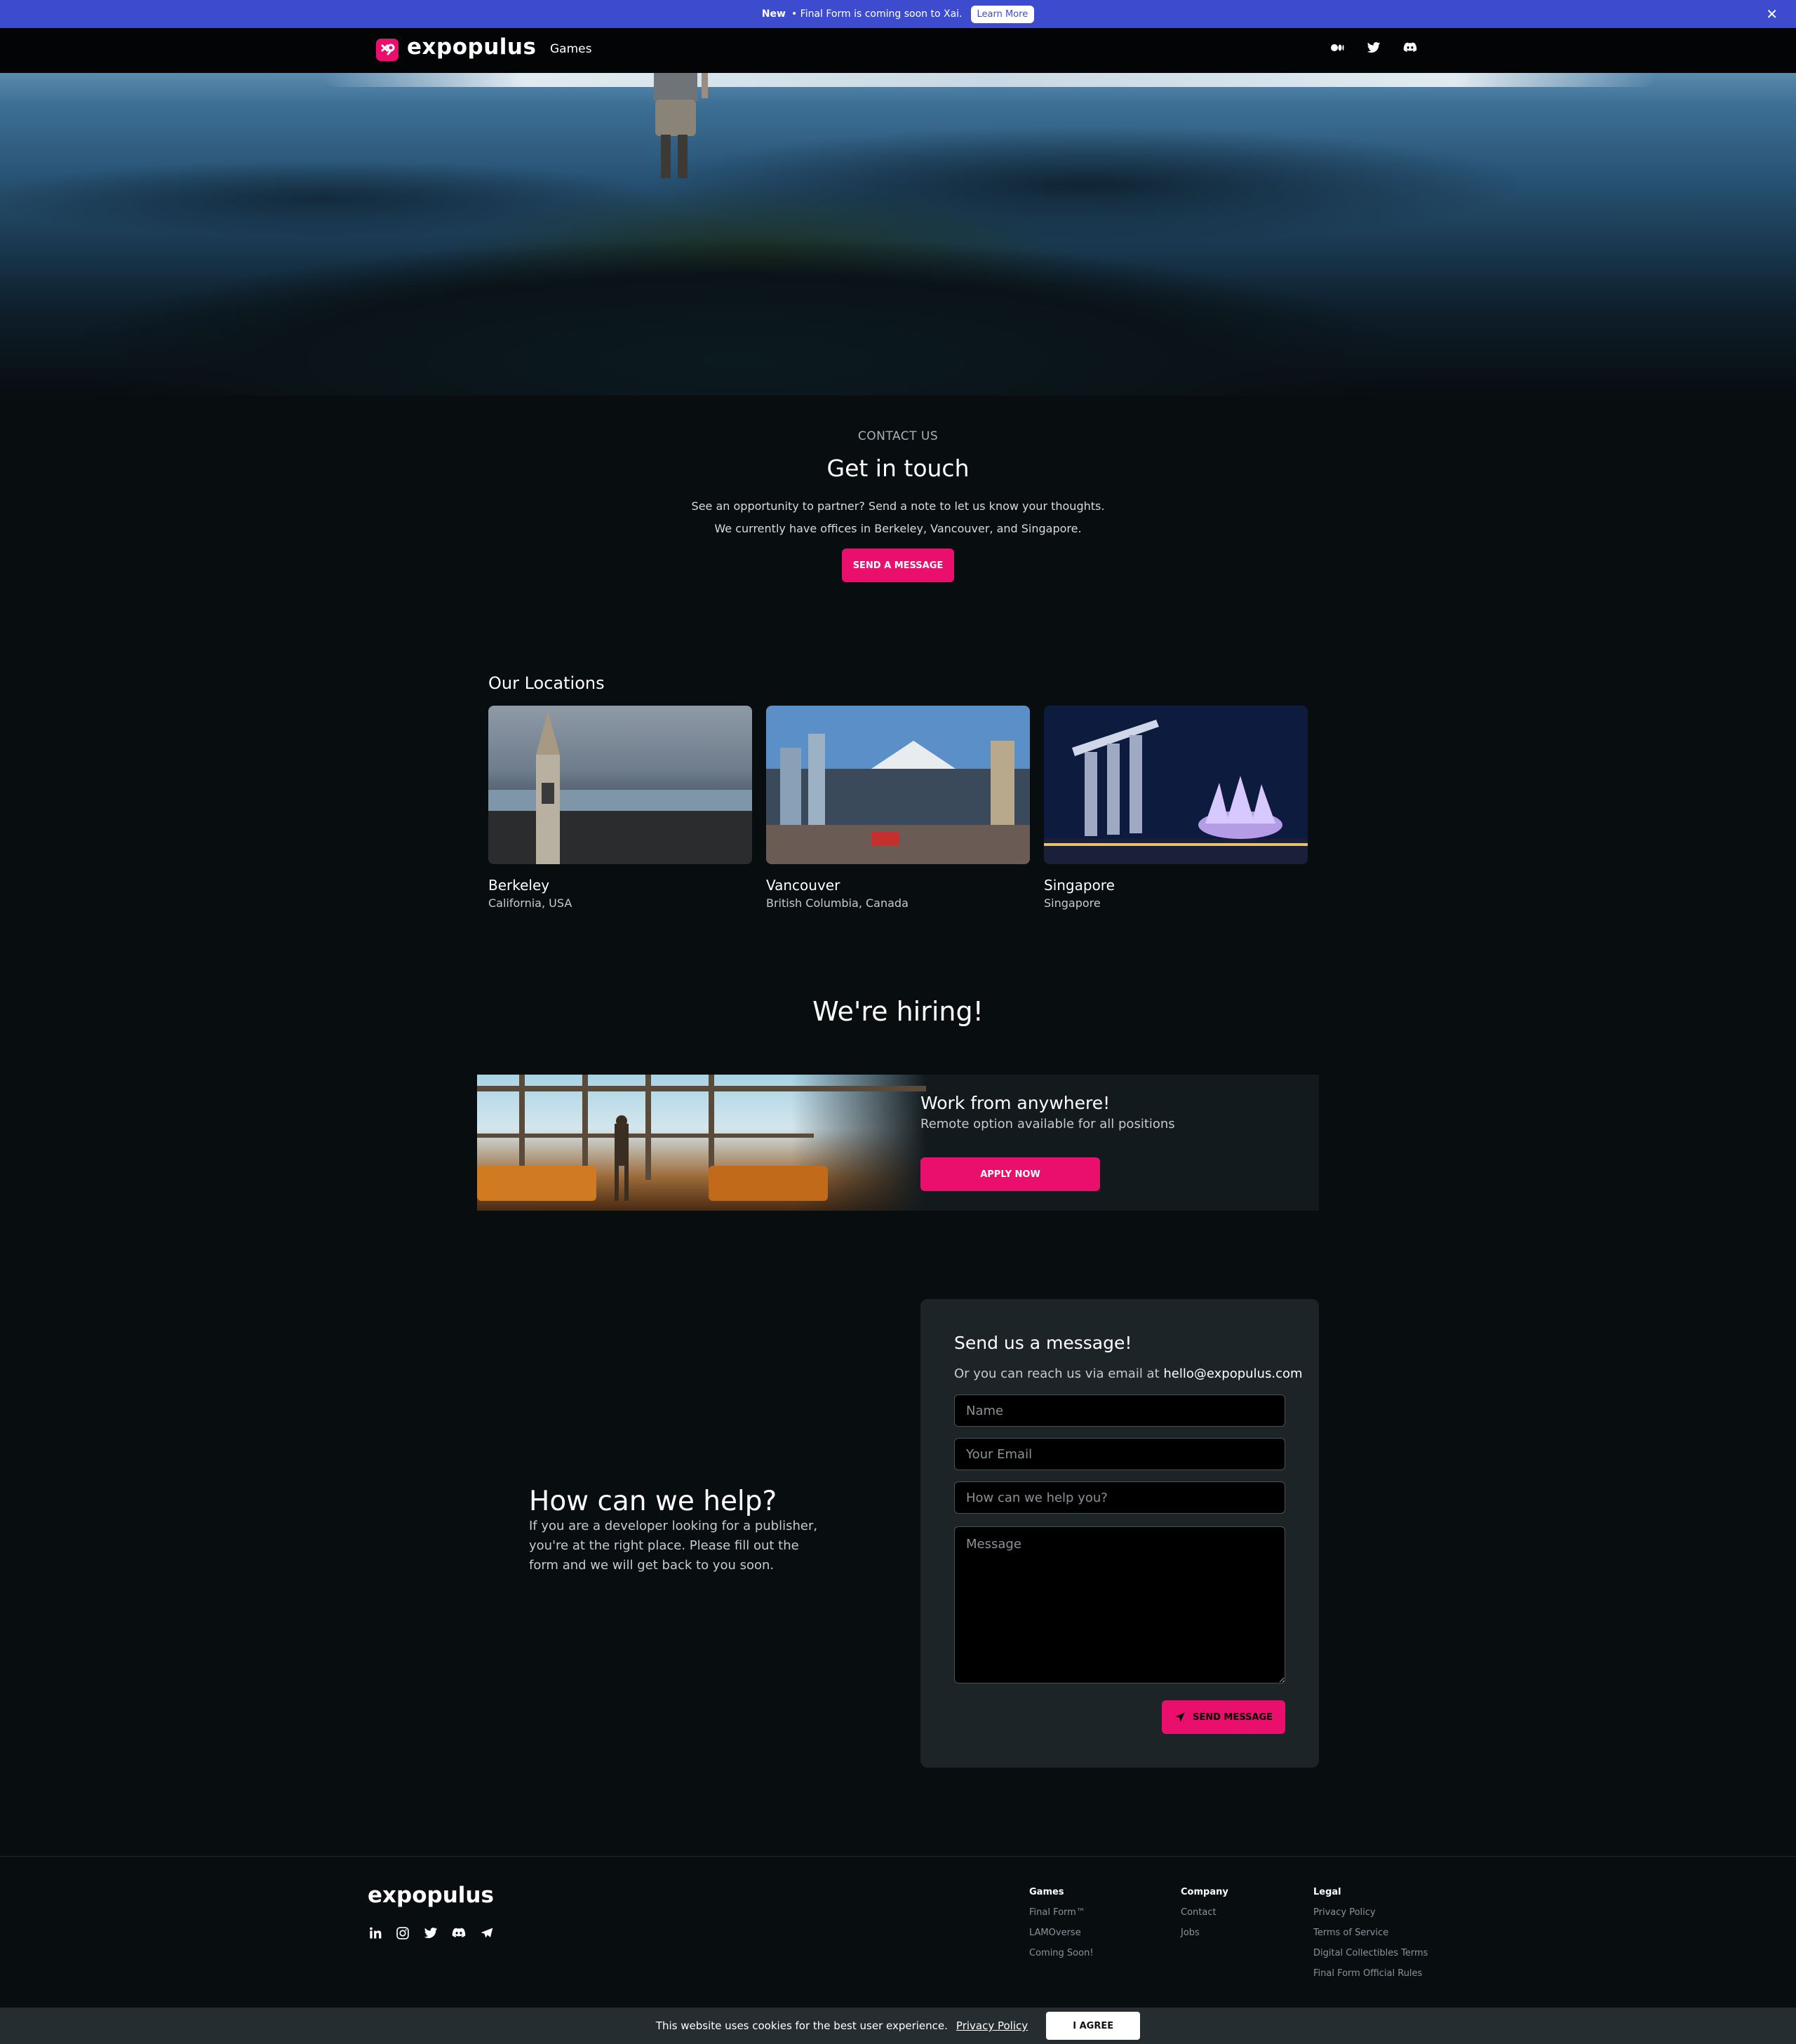  Describe the element at coordinates (1204, 1933) in the screenshot. I see `footer-link: Jobs` at that location.